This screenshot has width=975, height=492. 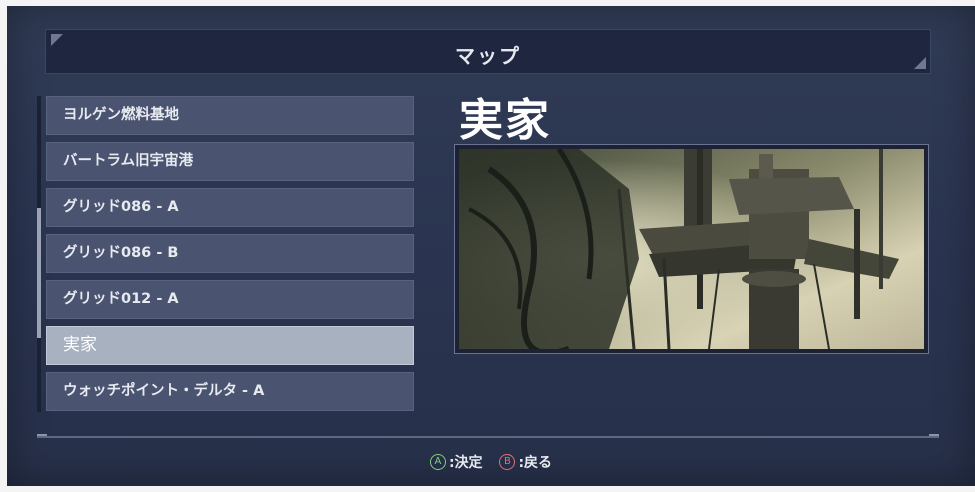 I want to click on map-list-item-home: 実家, so click(x=230, y=345).